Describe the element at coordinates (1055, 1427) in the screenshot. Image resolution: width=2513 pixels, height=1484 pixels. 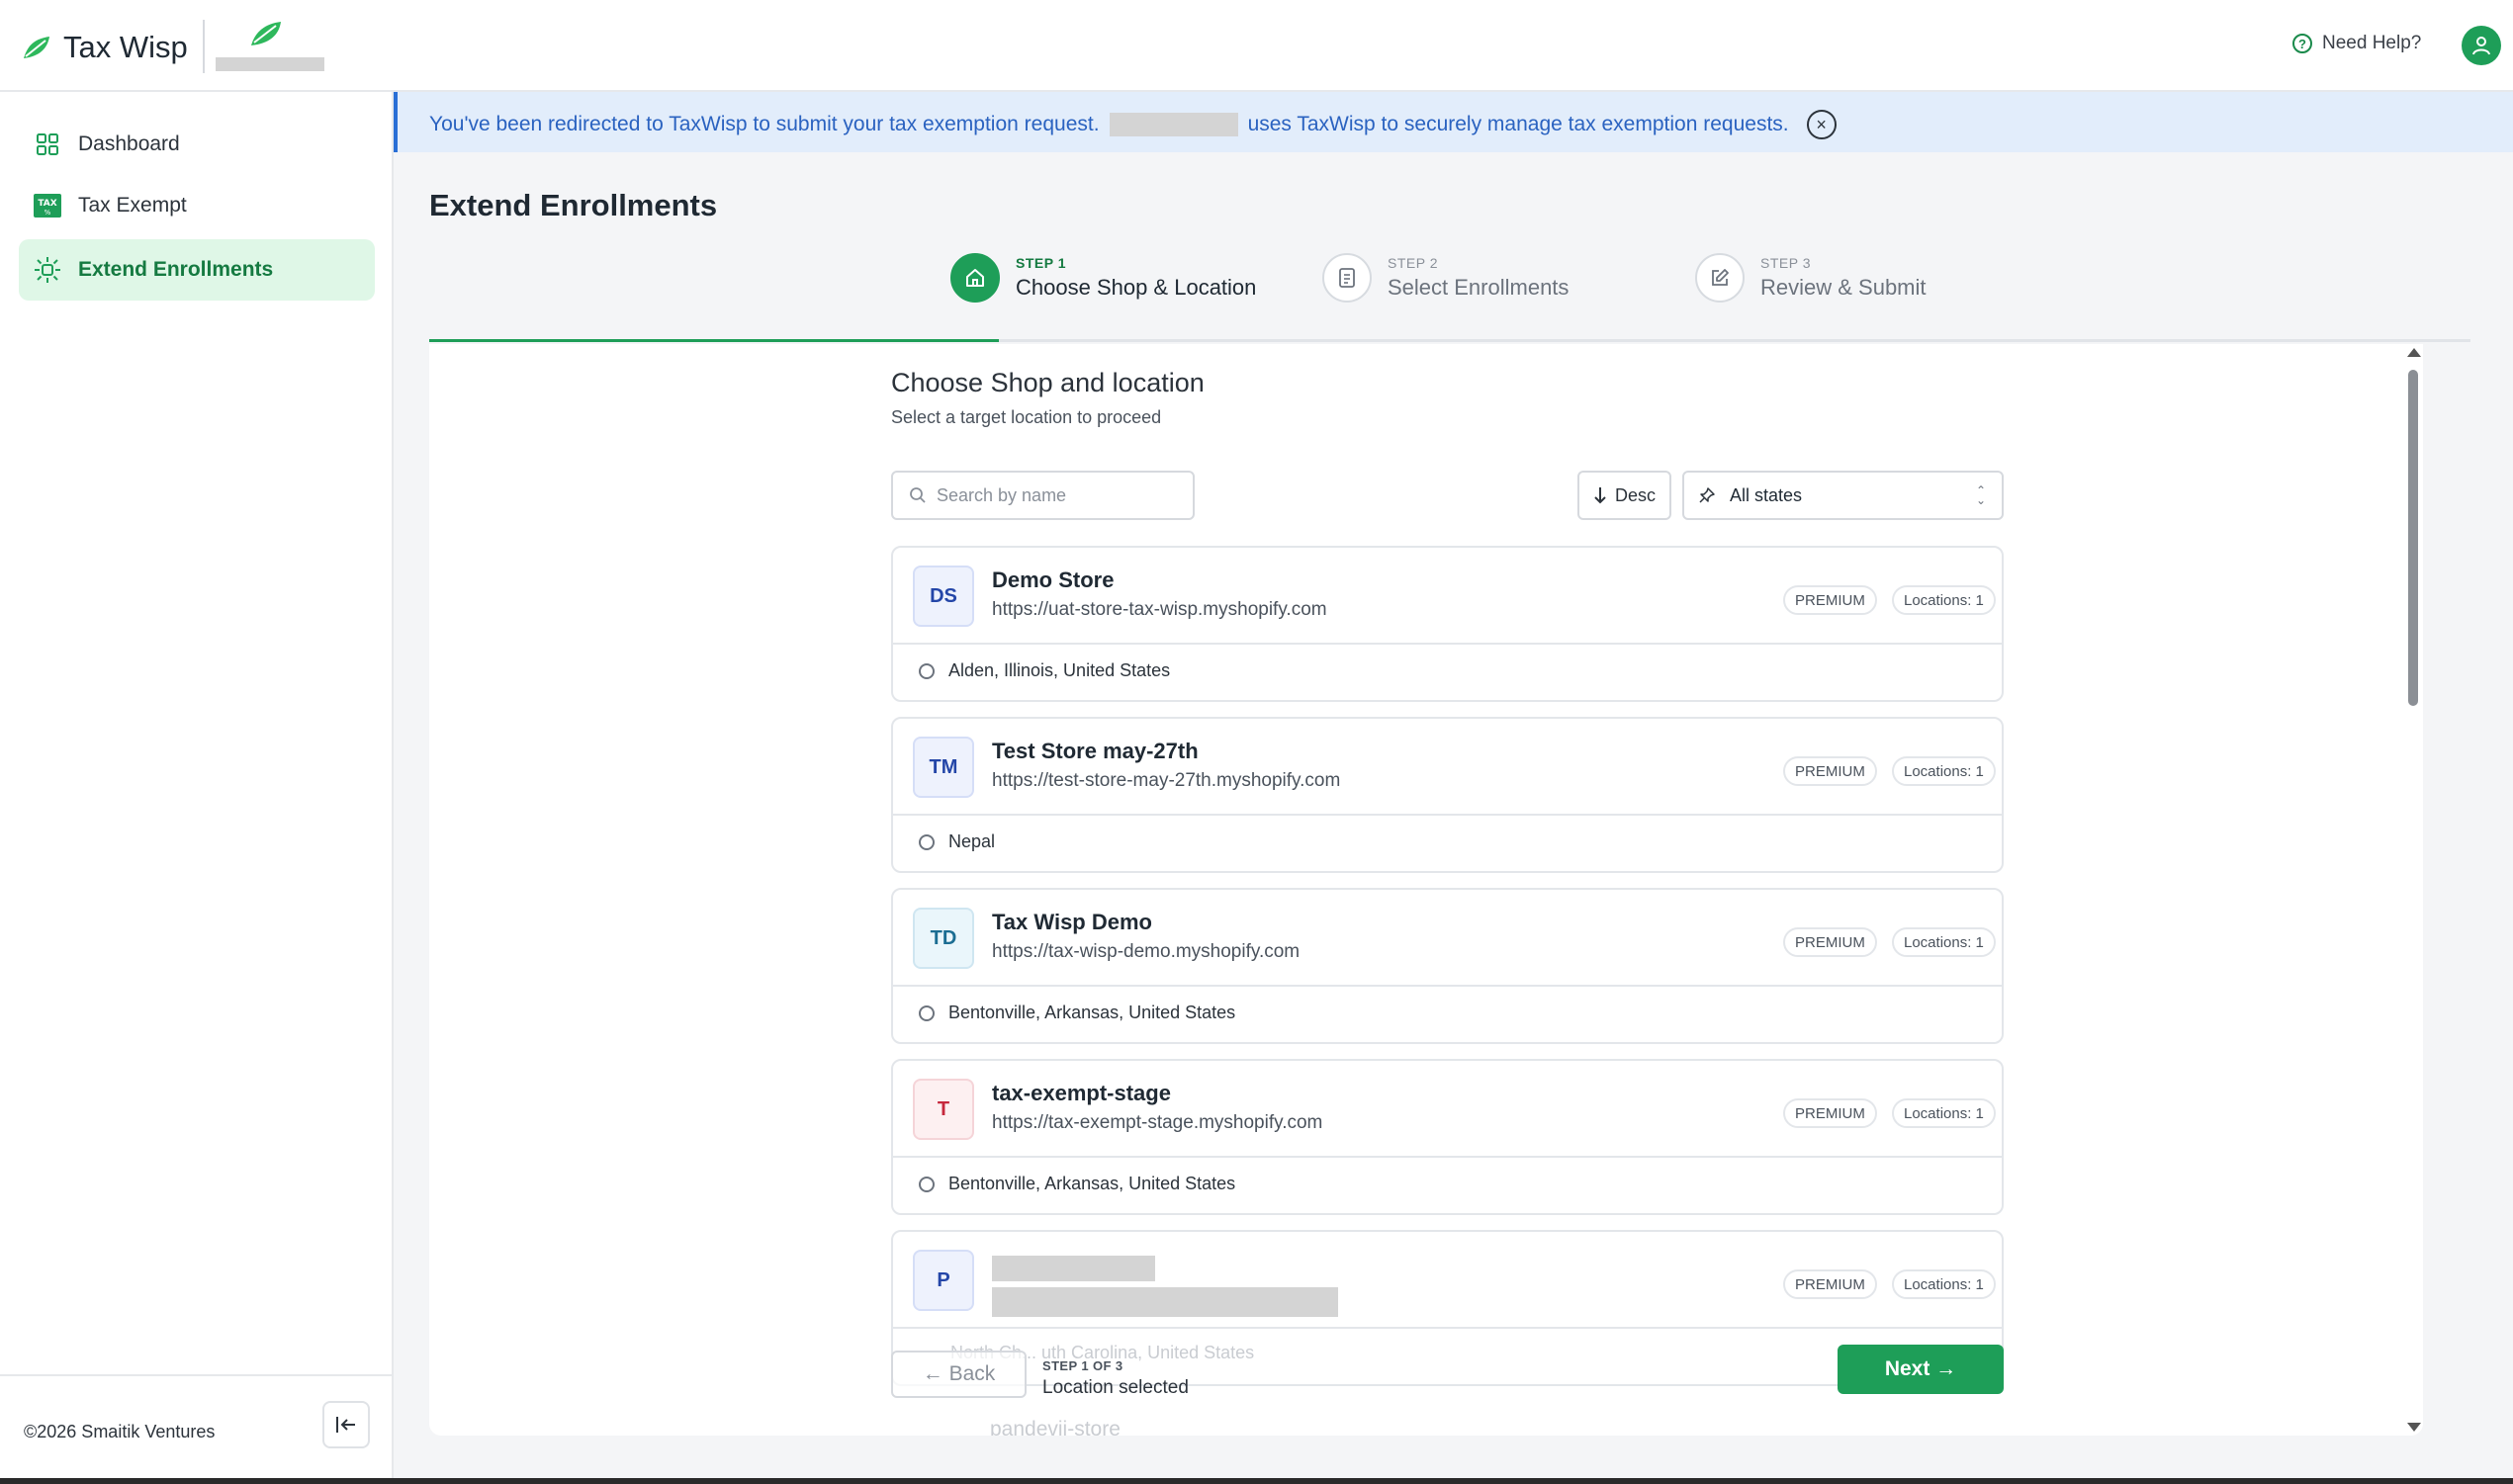
I see `faded-store-name: pandevii-store` at that location.